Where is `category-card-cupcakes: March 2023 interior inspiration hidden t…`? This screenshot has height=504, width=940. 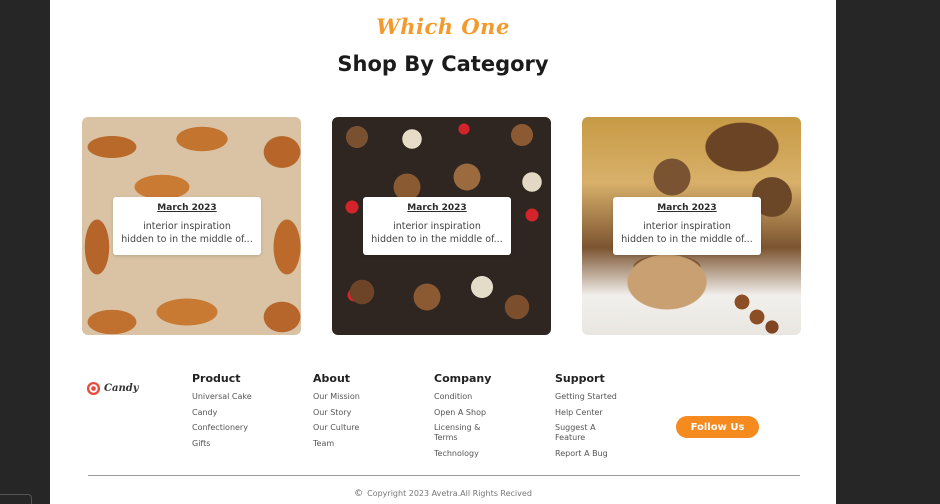
category-card-cupcakes: March 2023 interior inspiration hidden t… is located at coordinates (441, 226).